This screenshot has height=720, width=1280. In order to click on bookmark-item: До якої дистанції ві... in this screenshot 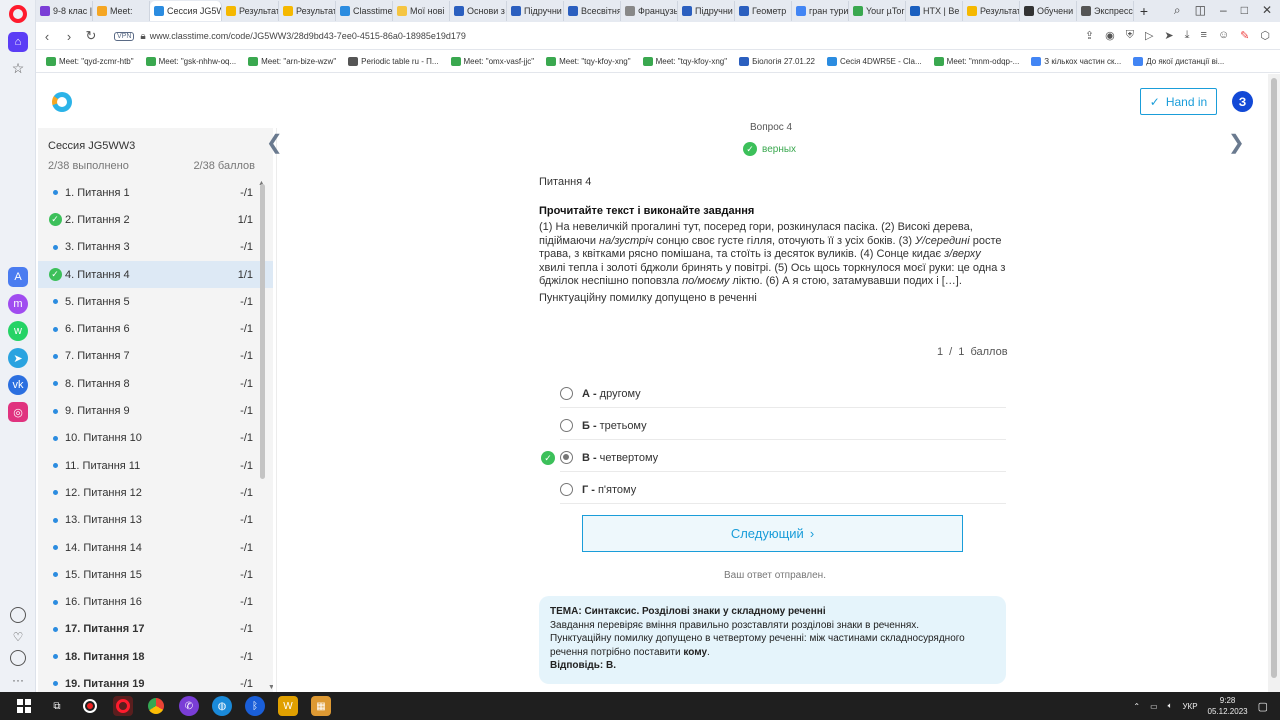, I will do `click(1178, 61)`.